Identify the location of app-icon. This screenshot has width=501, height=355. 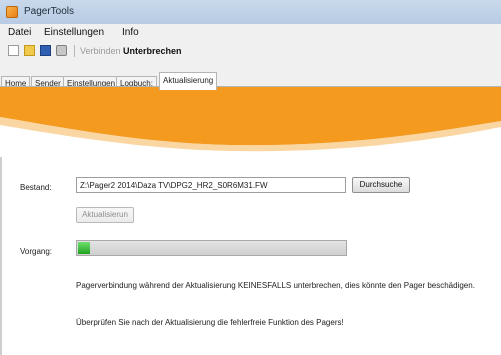
(12, 12).